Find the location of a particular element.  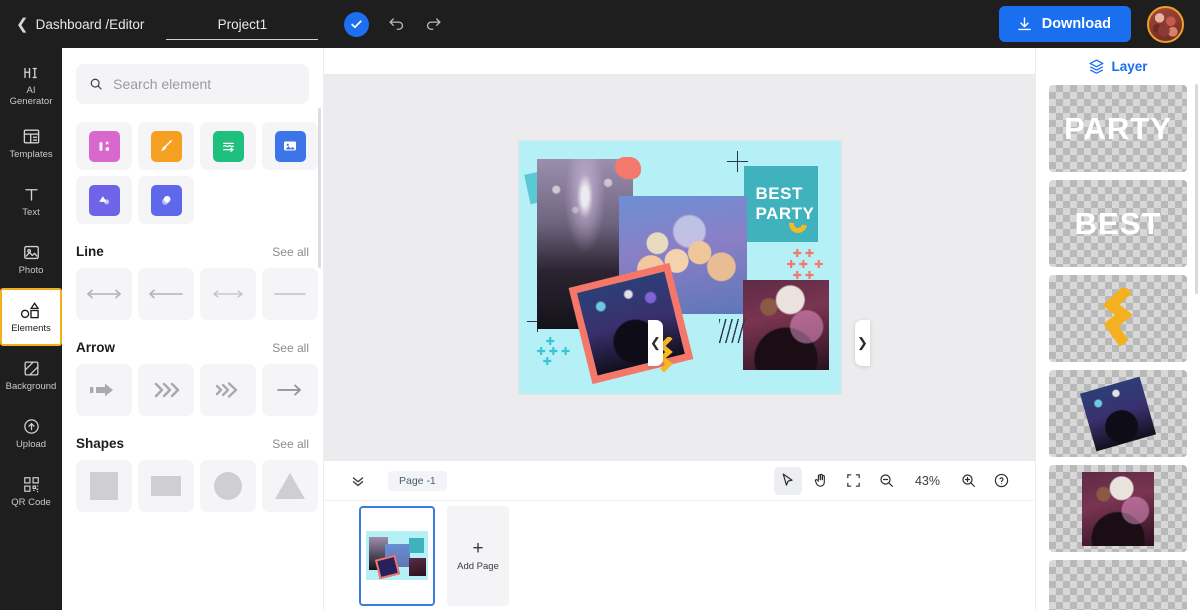

upload-icon is located at coordinates (31, 426).